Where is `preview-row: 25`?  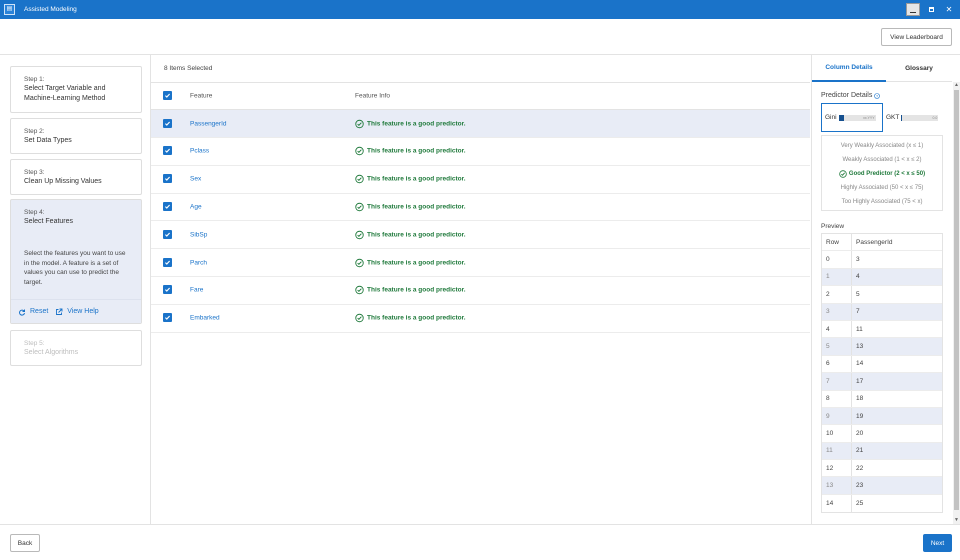
preview-row: 25 is located at coordinates (882, 295).